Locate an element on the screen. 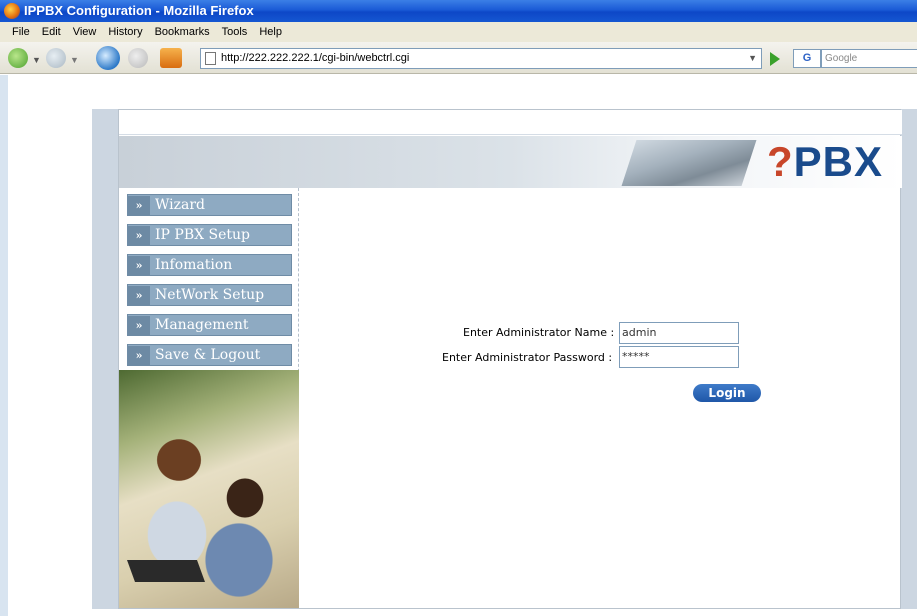 This screenshot has height=616, width=917. people-photo is located at coordinates (209, 489).